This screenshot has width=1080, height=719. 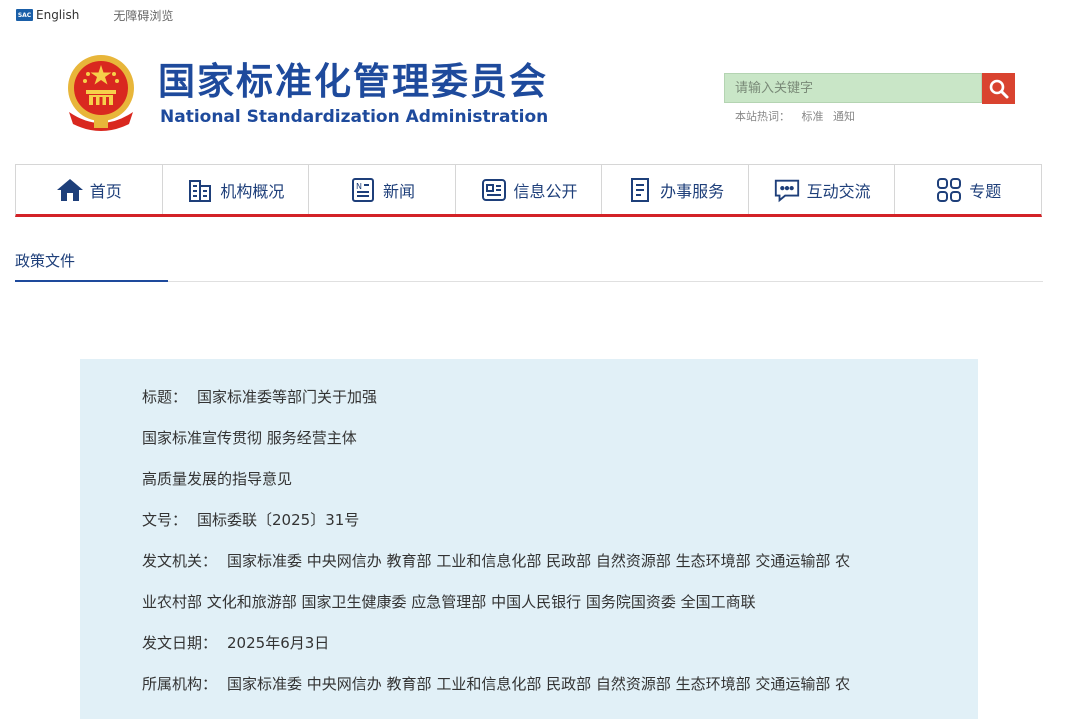 What do you see at coordinates (762, 116) in the screenshot?
I see `hot-words-label: 本站热词：` at bounding box center [762, 116].